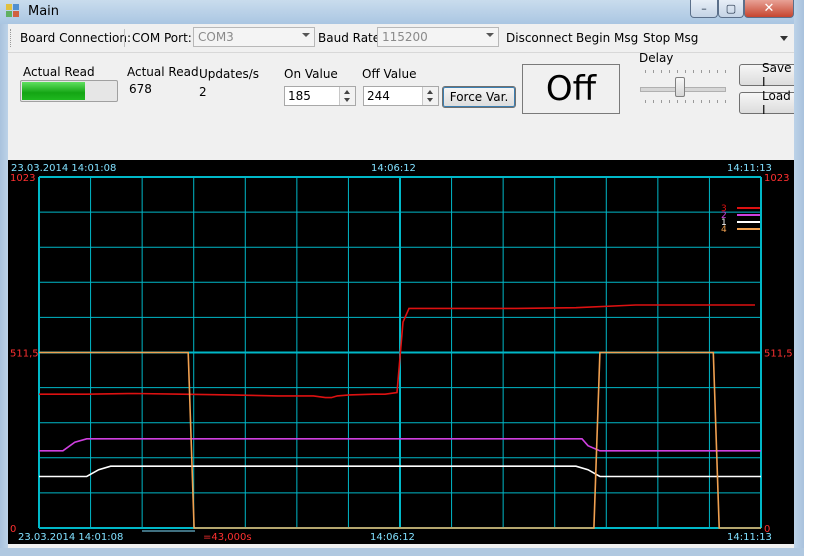  Describe the element at coordinates (12, 38) in the screenshot. I see `toolbar-grip` at that location.